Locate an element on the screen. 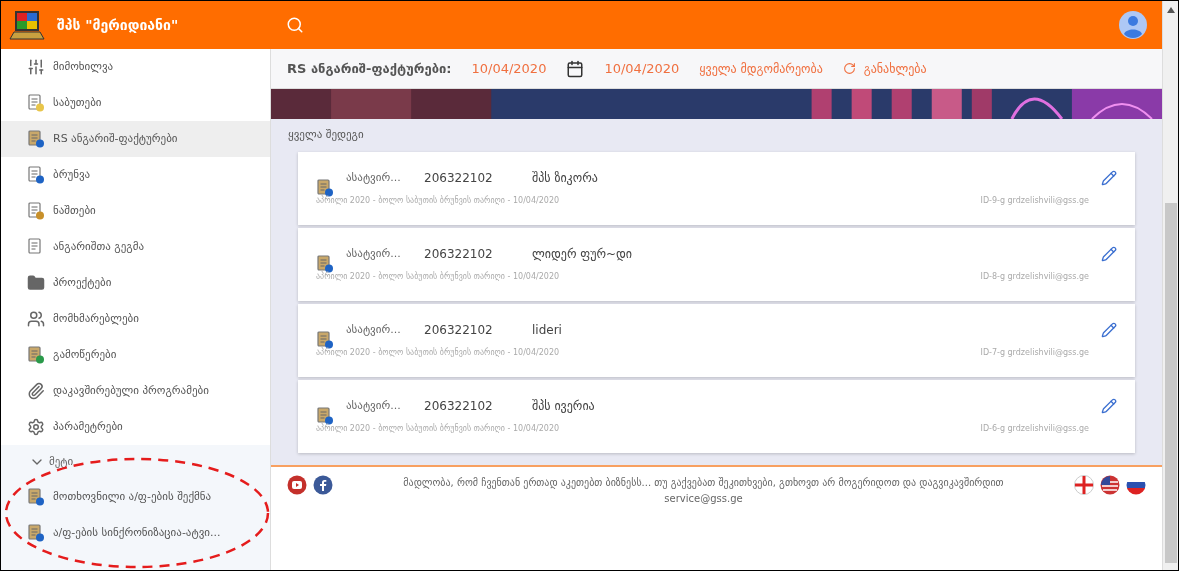 The height and width of the screenshot is (571, 1179). youtube-icon is located at coordinates (297, 484).